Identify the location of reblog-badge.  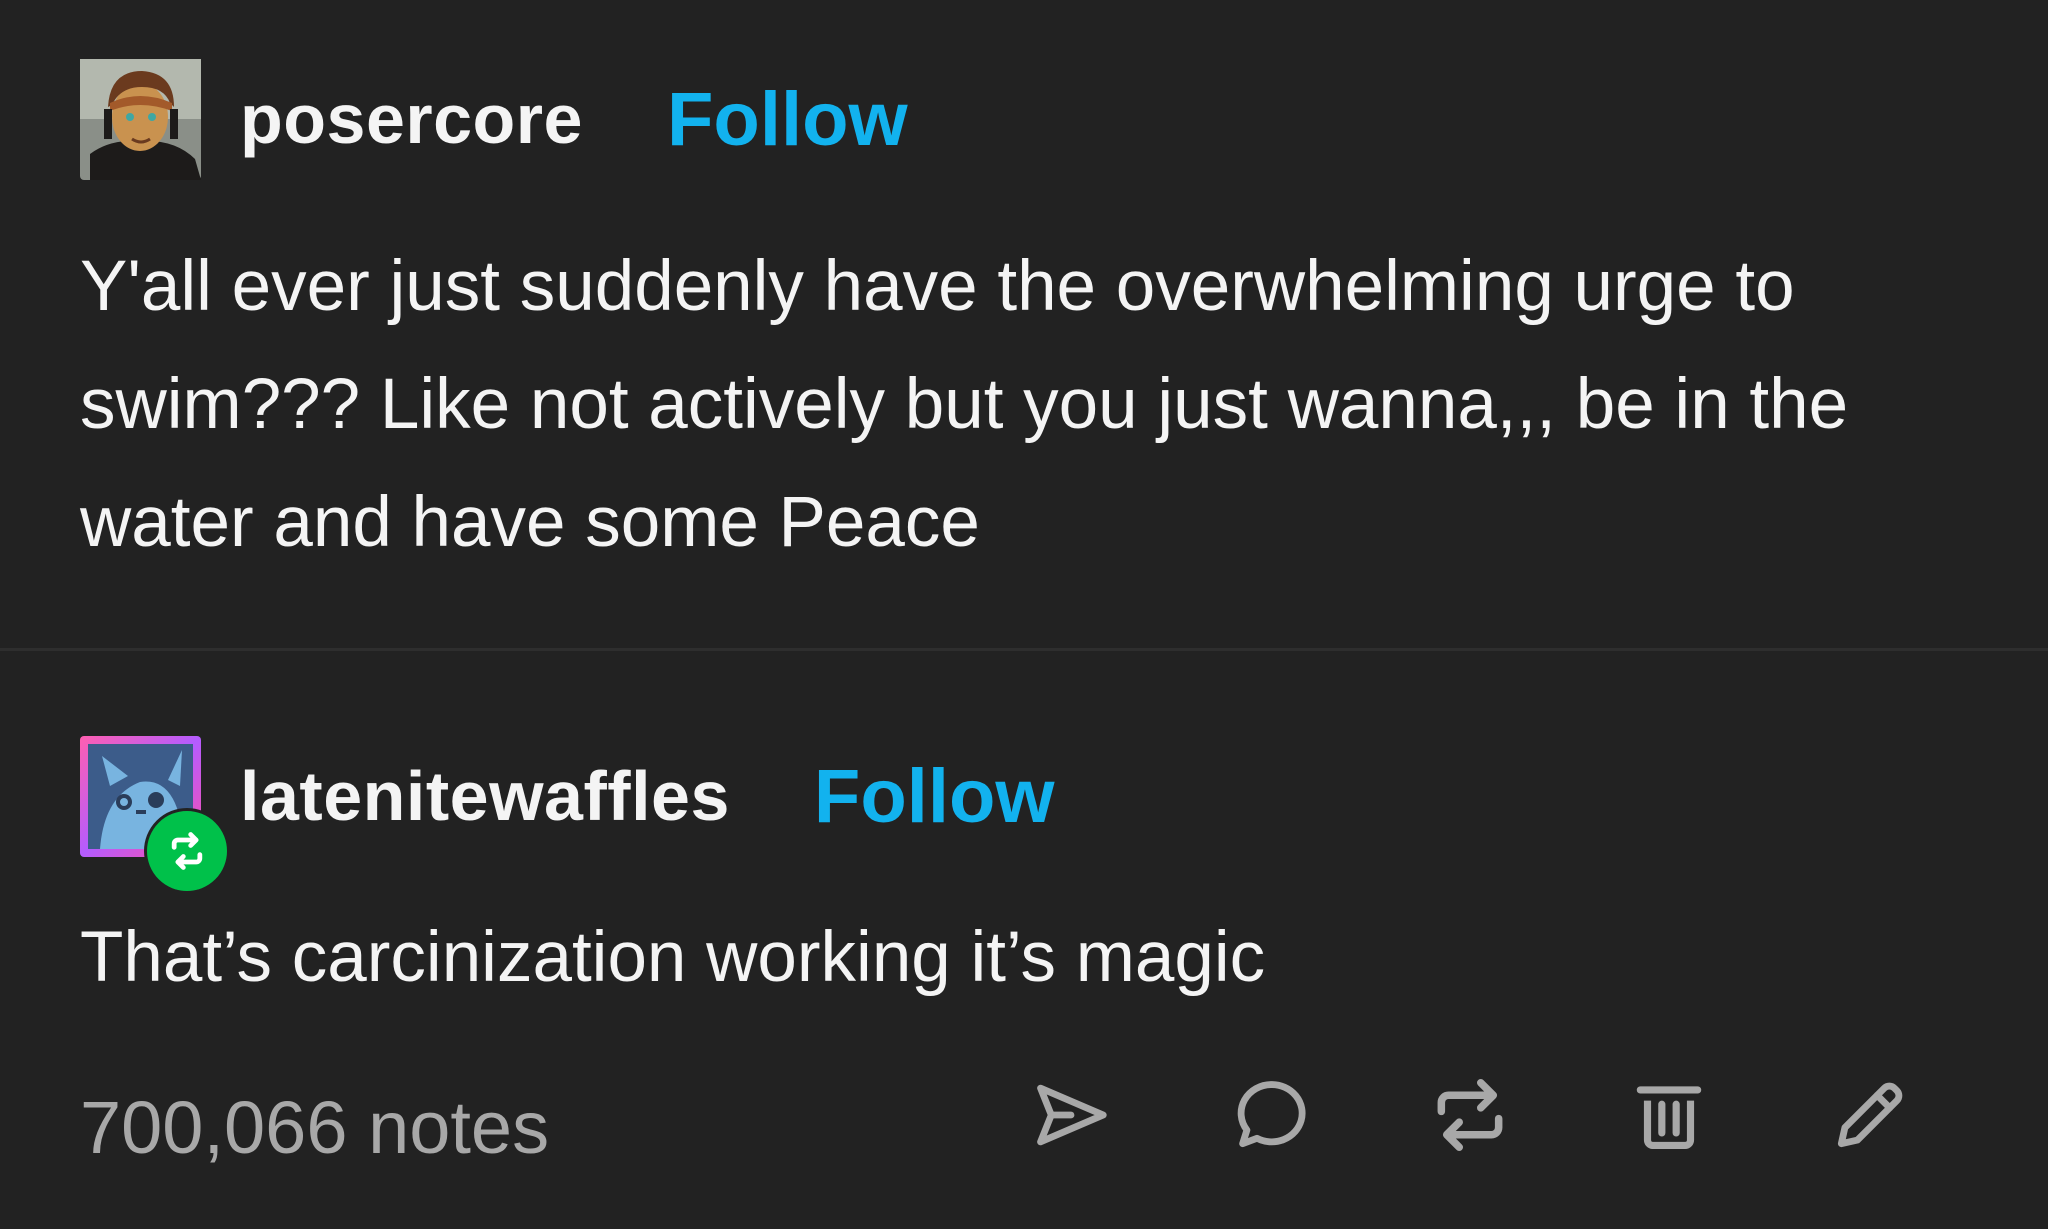
(187, 850).